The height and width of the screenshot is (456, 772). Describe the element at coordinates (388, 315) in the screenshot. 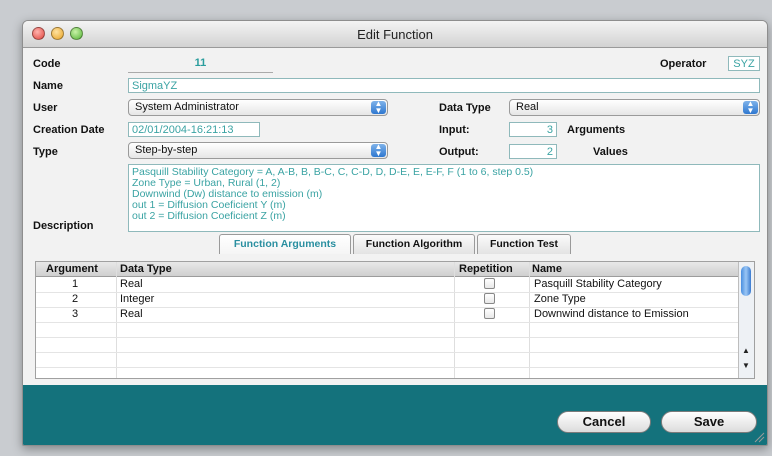

I see `table-row: 3 Real Downwind distance to Emission` at that location.